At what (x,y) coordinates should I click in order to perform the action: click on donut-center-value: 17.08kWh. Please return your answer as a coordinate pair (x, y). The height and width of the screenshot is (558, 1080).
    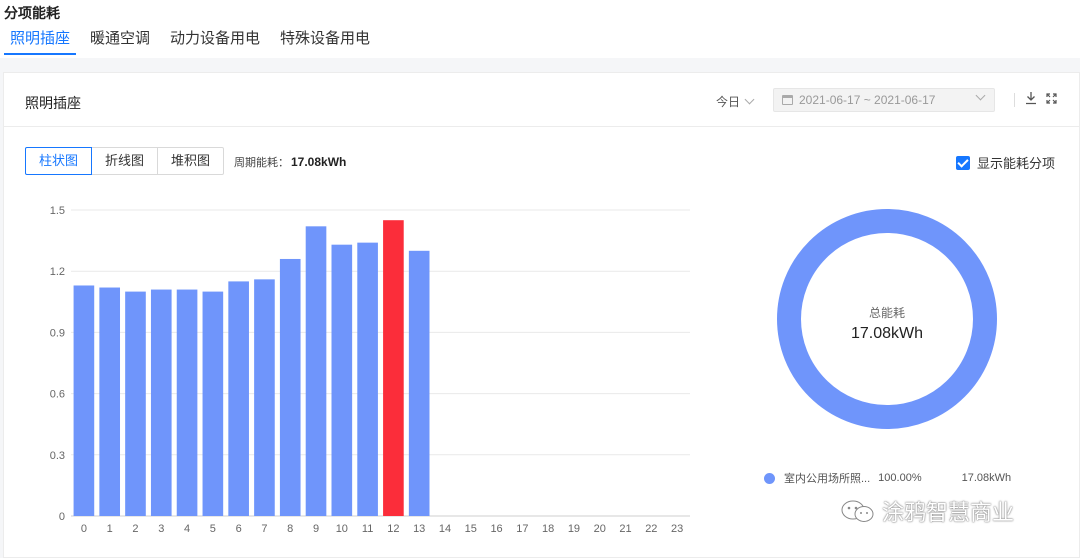
    Looking at the image, I should click on (887, 333).